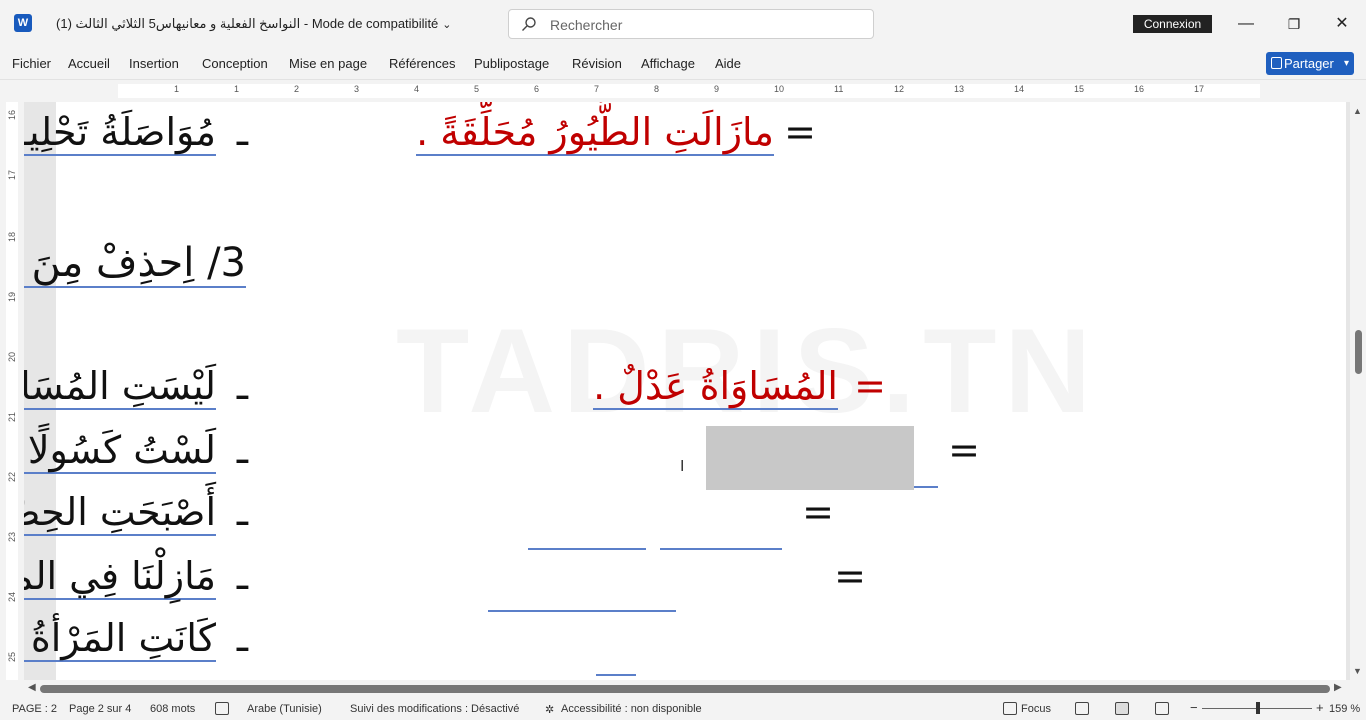  What do you see at coordinates (297, 89) in the screenshot?
I see `ruler-number: 2` at bounding box center [297, 89].